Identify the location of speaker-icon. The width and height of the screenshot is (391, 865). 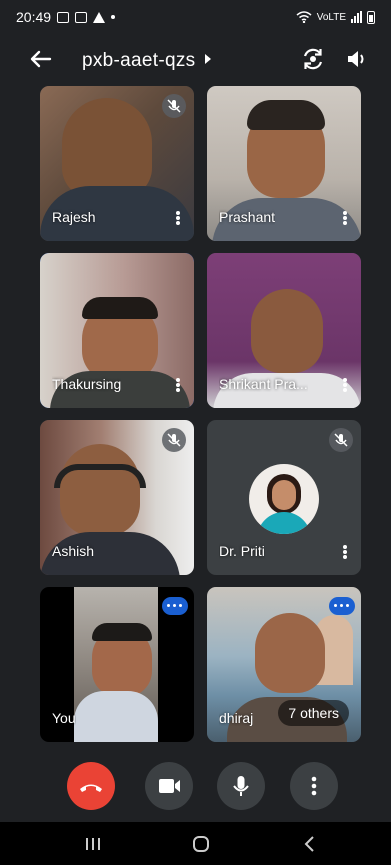
(357, 59).